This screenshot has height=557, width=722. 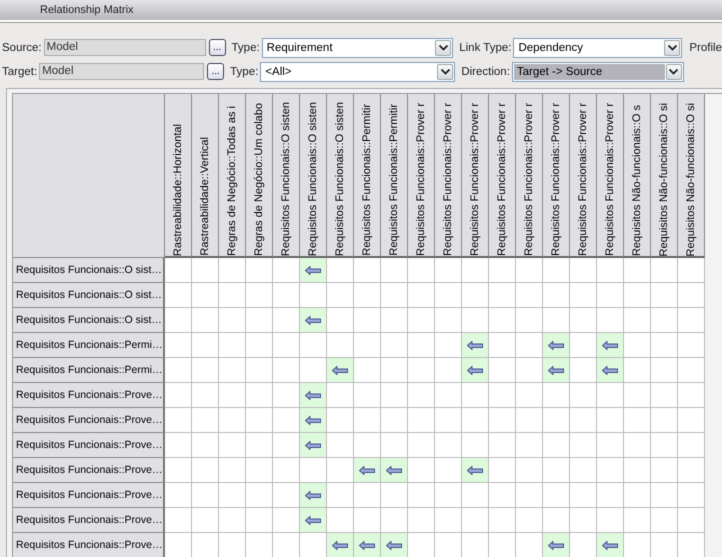 I want to click on direction-dropdown: Target -> Source, so click(x=598, y=72).